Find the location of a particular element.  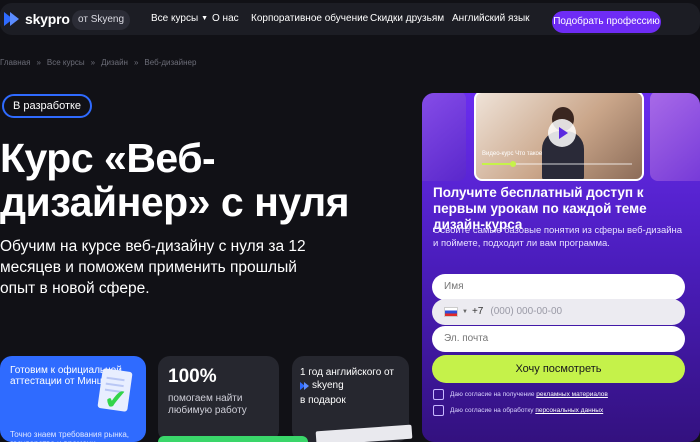

name-input is located at coordinates (558, 287).